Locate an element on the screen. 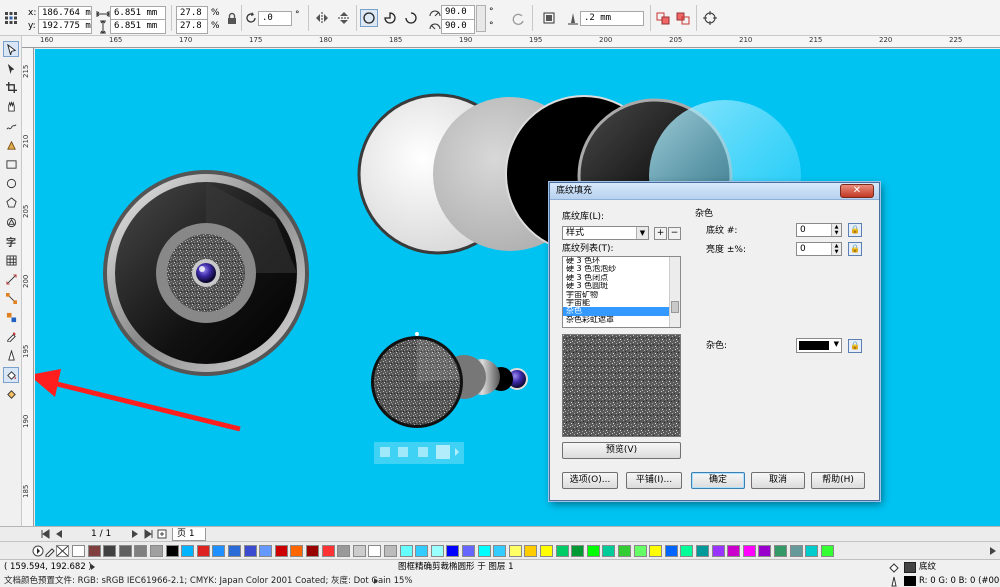  list-item: 宇宙能 is located at coordinates (621, 303).